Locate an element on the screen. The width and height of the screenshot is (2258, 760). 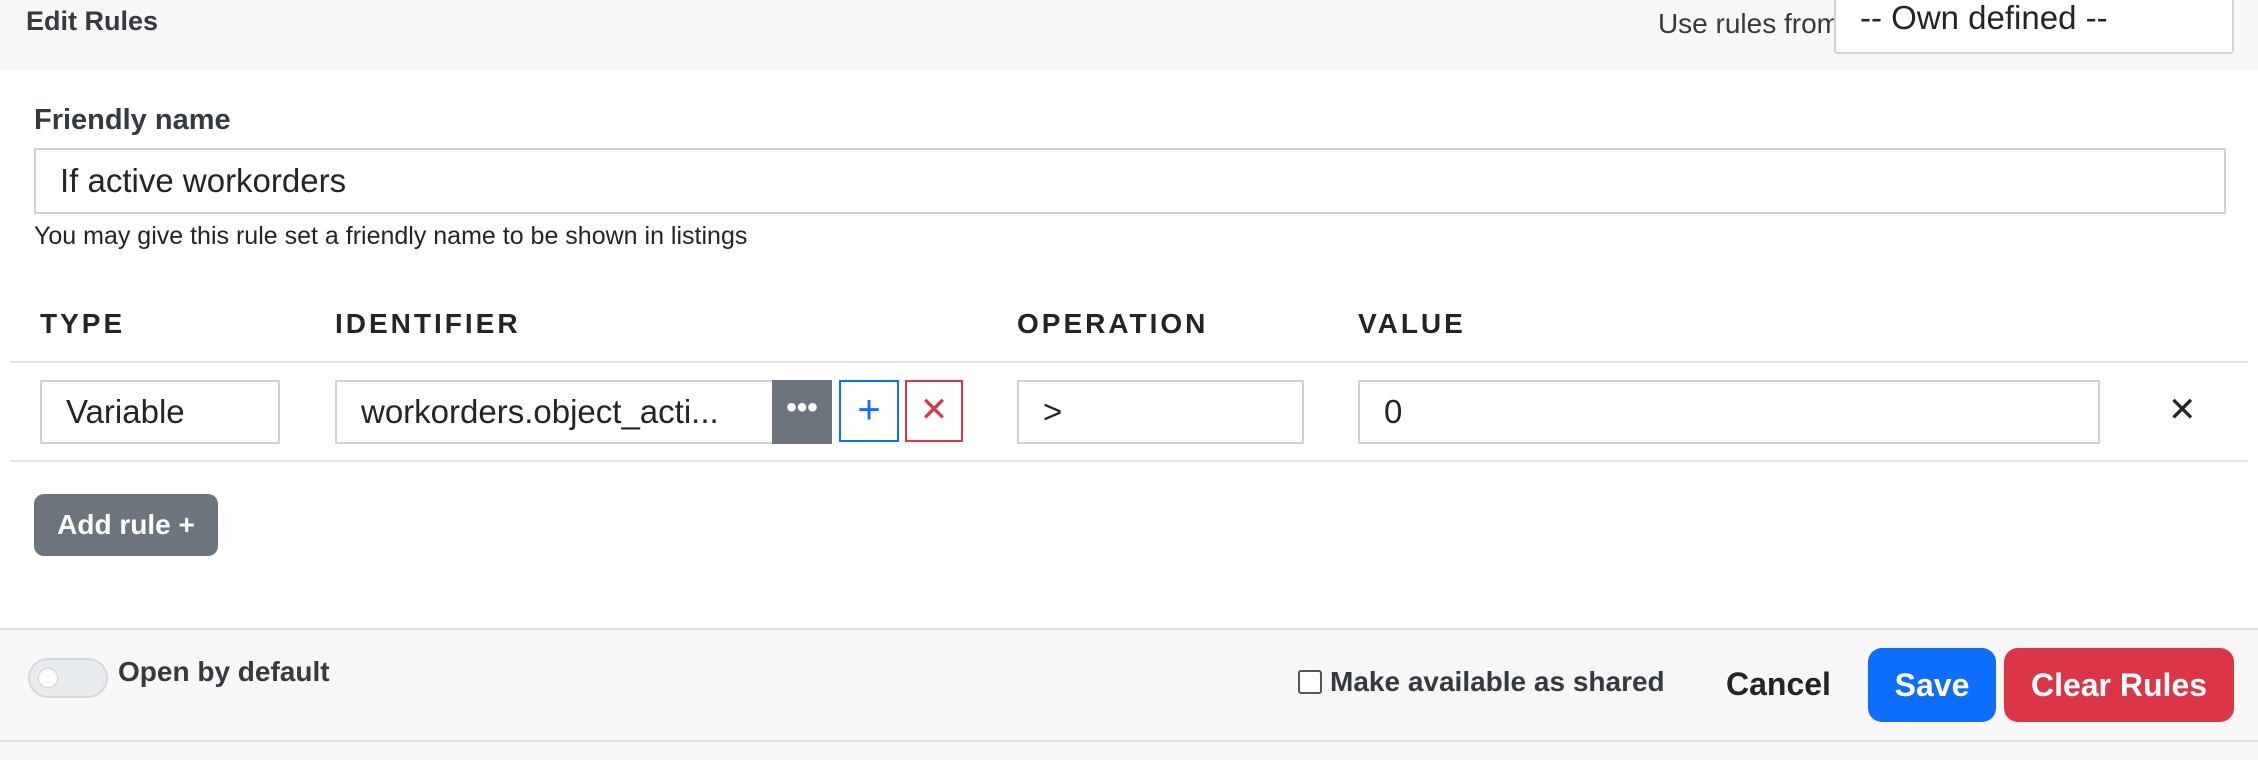
page-title: Edit Rules is located at coordinates (92, 21).